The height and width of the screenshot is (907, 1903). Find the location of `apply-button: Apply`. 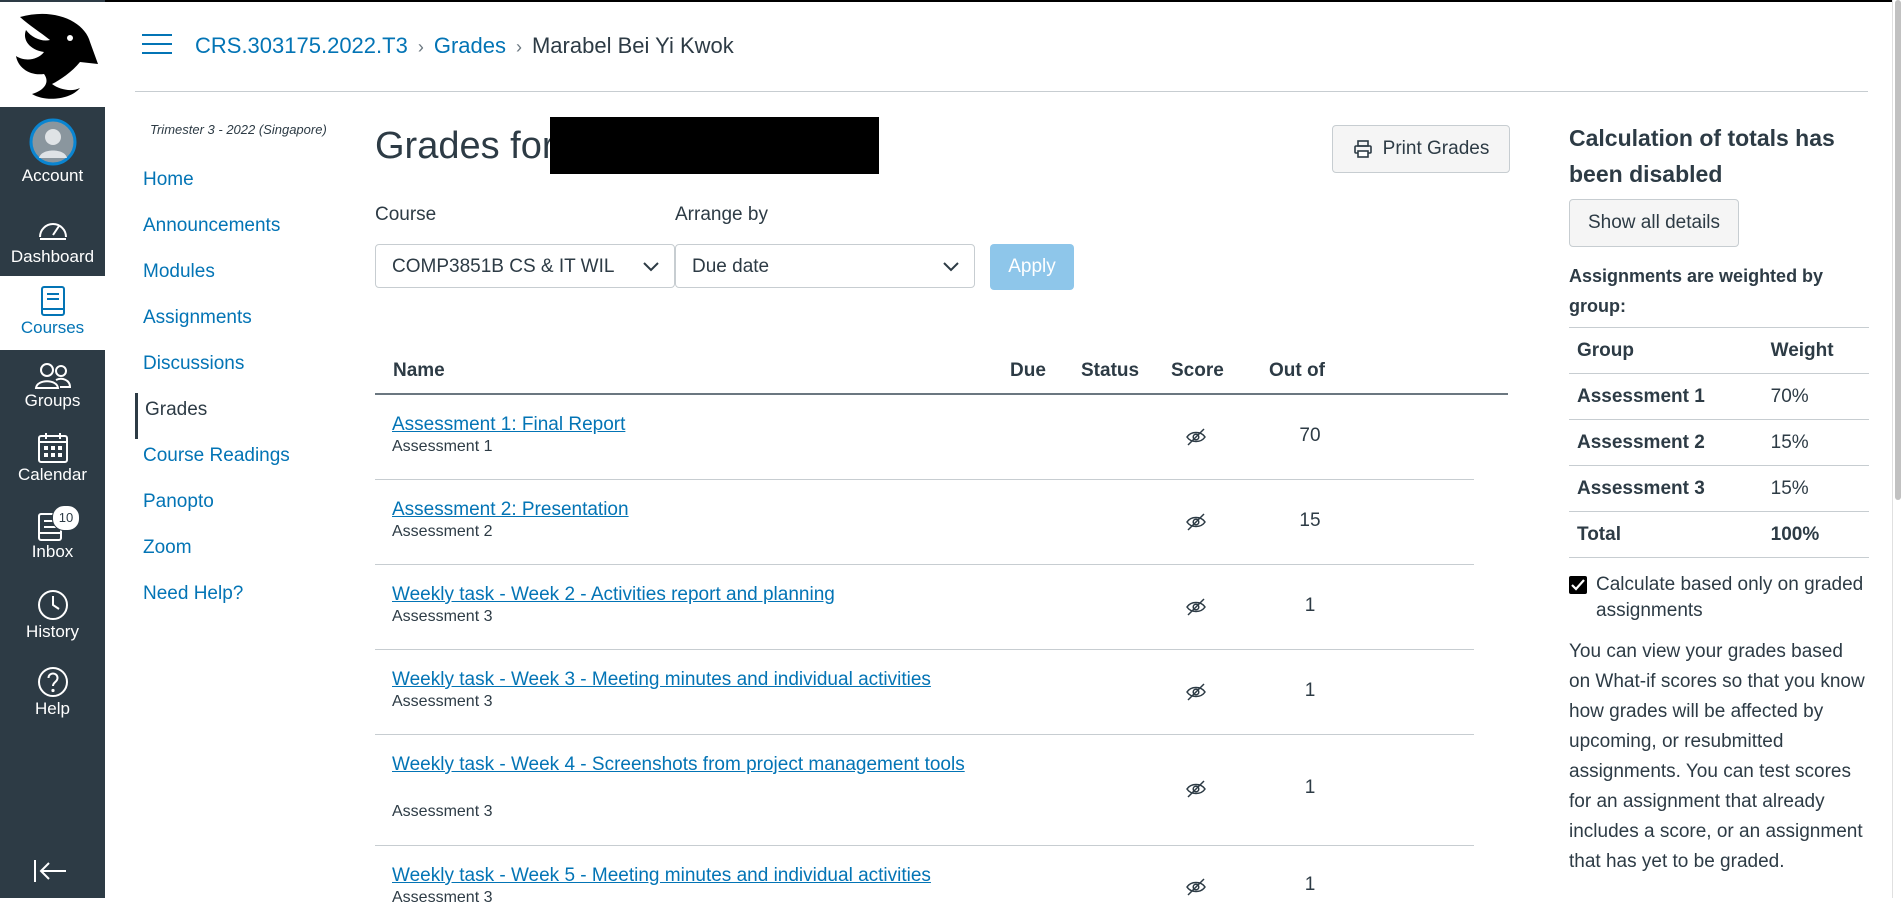

apply-button: Apply is located at coordinates (1032, 267).